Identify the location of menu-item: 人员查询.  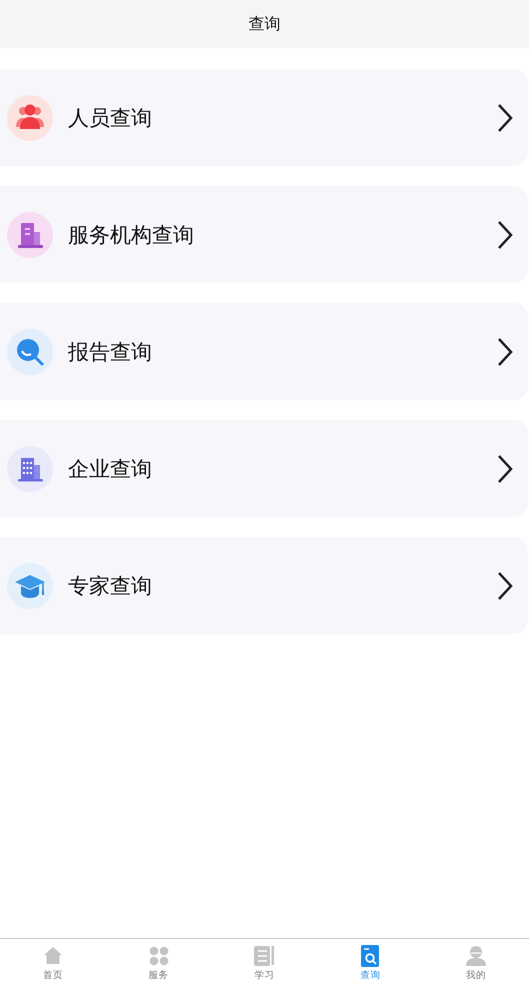
(264, 117).